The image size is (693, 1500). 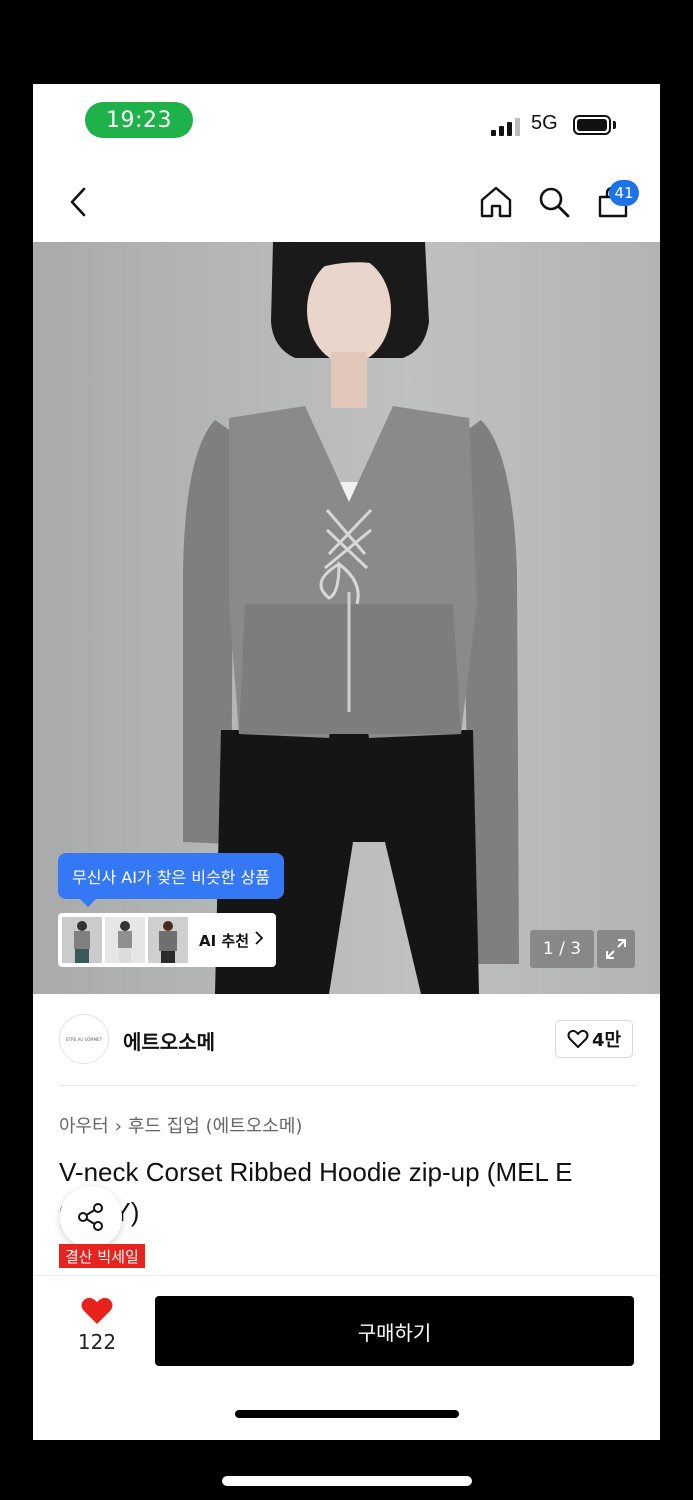 I want to click on sale-badge: 결산 빅세일, so click(x=102, y=1256).